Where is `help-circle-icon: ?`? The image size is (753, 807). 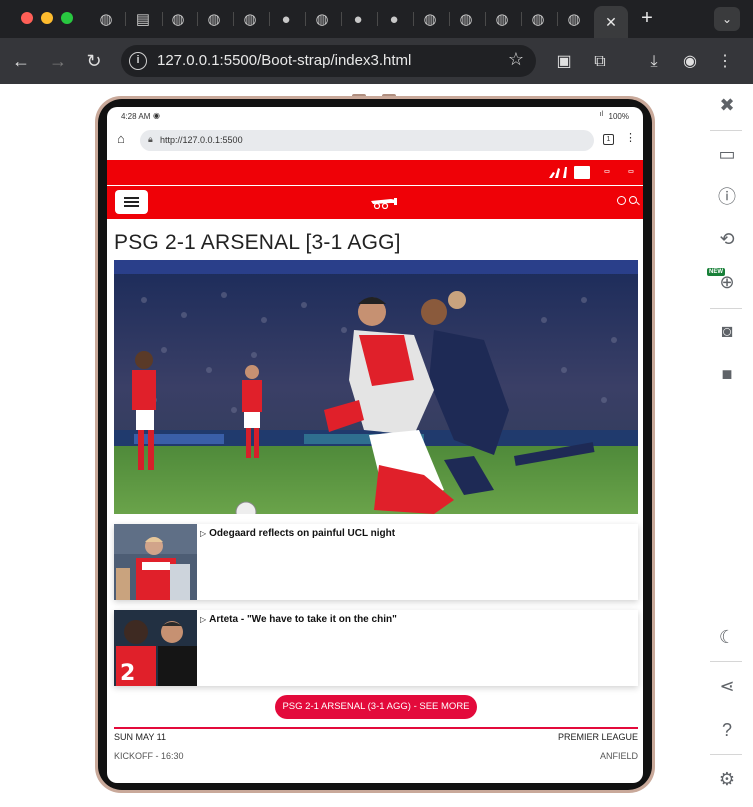 help-circle-icon: ? is located at coordinates (727, 730).